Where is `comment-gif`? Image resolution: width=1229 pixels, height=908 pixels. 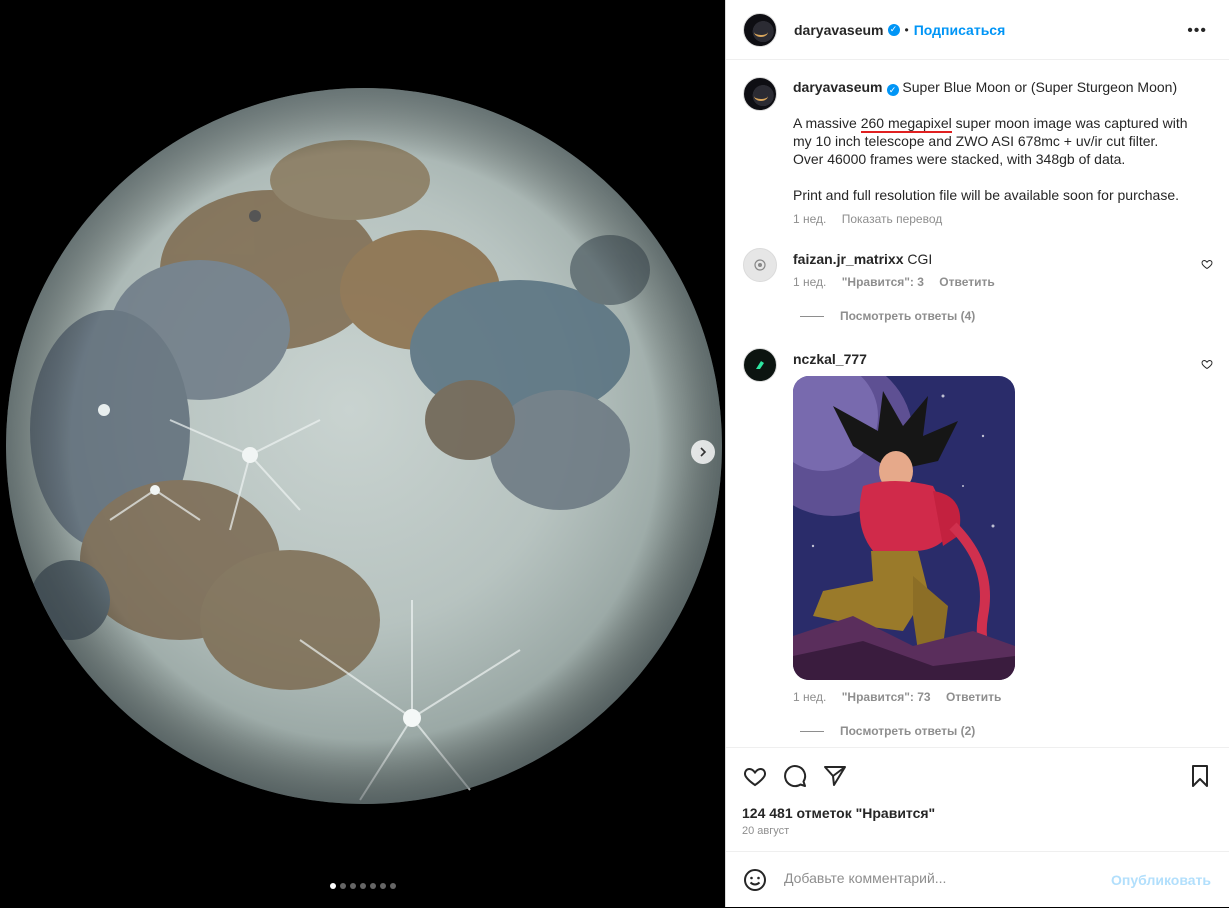
comment-gif is located at coordinates (904, 528).